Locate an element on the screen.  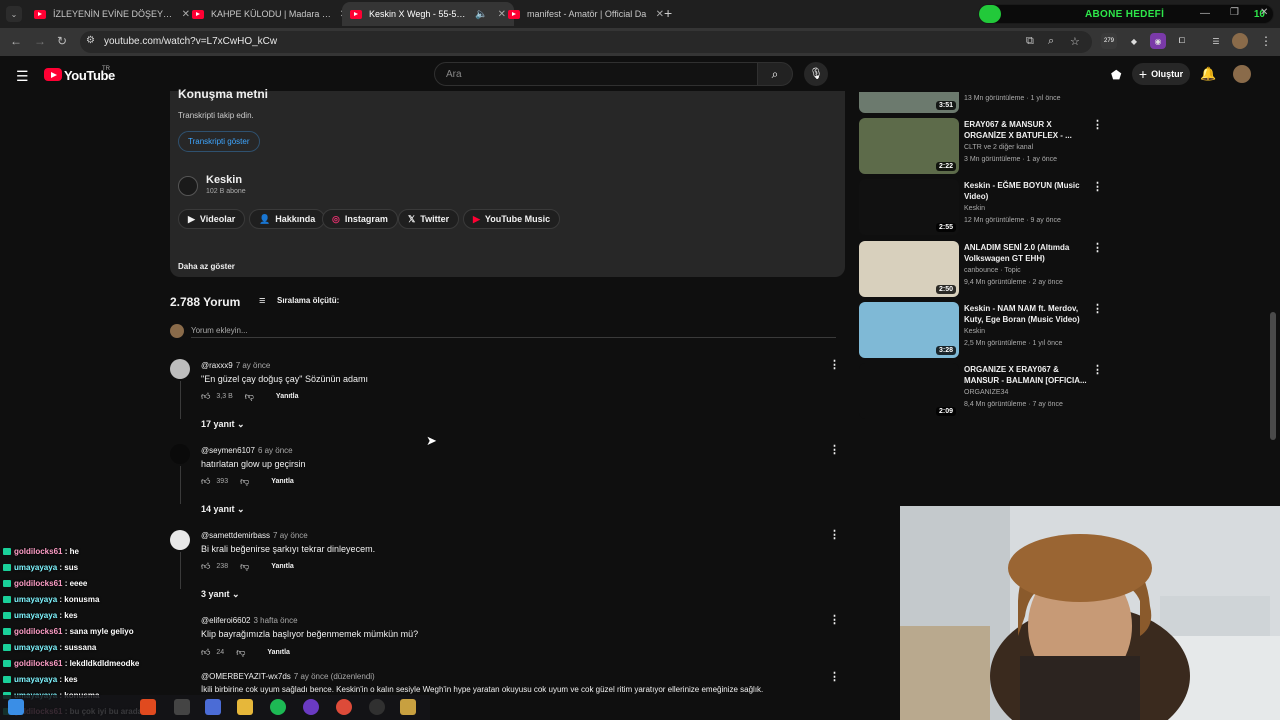
view-replies-button: 17 yanıt ⌄ is located at coordinates (223, 424).